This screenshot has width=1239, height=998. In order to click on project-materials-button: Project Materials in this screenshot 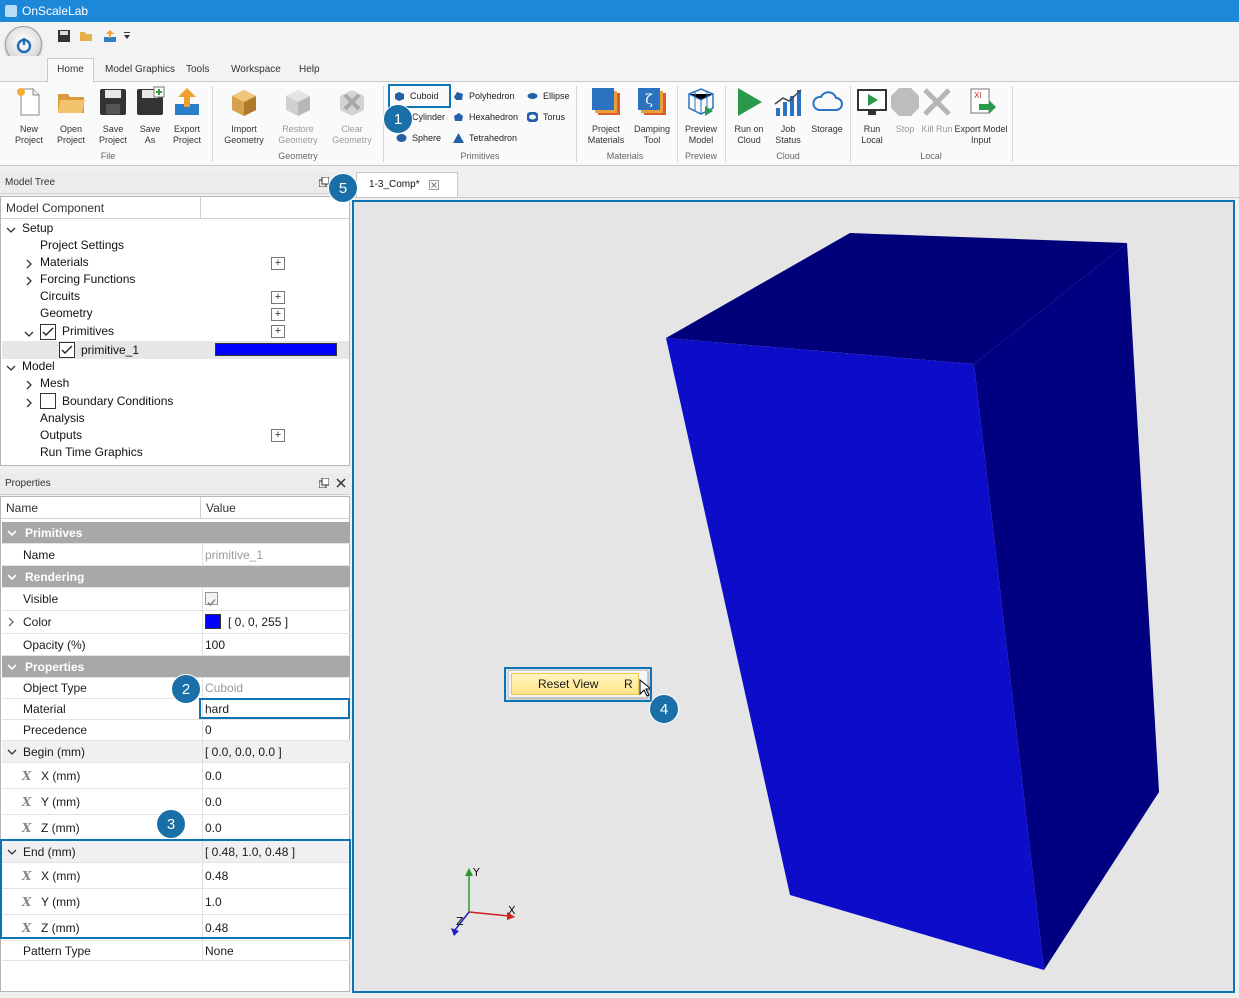, I will do `click(606, 116)`.